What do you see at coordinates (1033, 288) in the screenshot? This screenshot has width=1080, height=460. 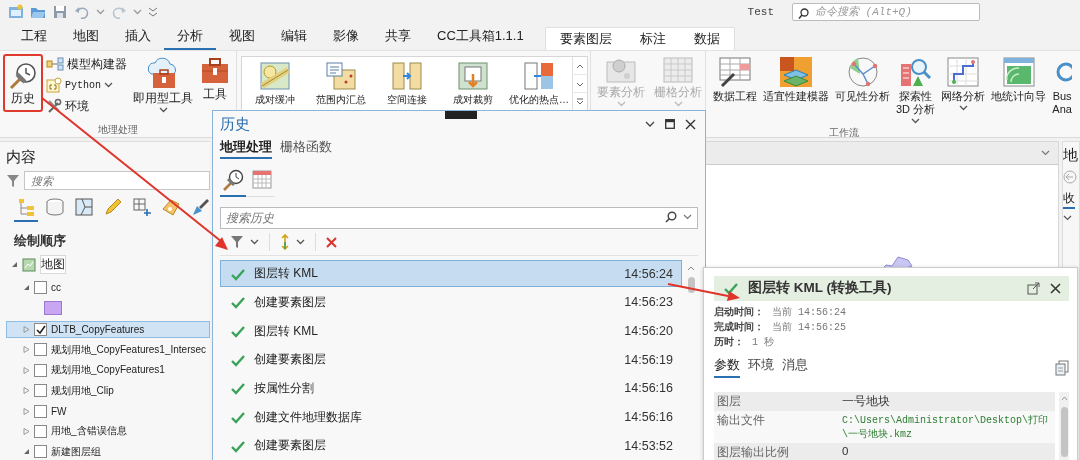 I see `pop-out-icon` at bounding box center [1033, 288].